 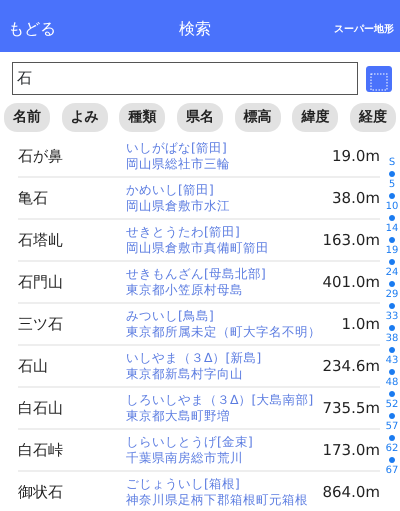 I want to click on elevation: 234.6m, so click(x=351, y=366).